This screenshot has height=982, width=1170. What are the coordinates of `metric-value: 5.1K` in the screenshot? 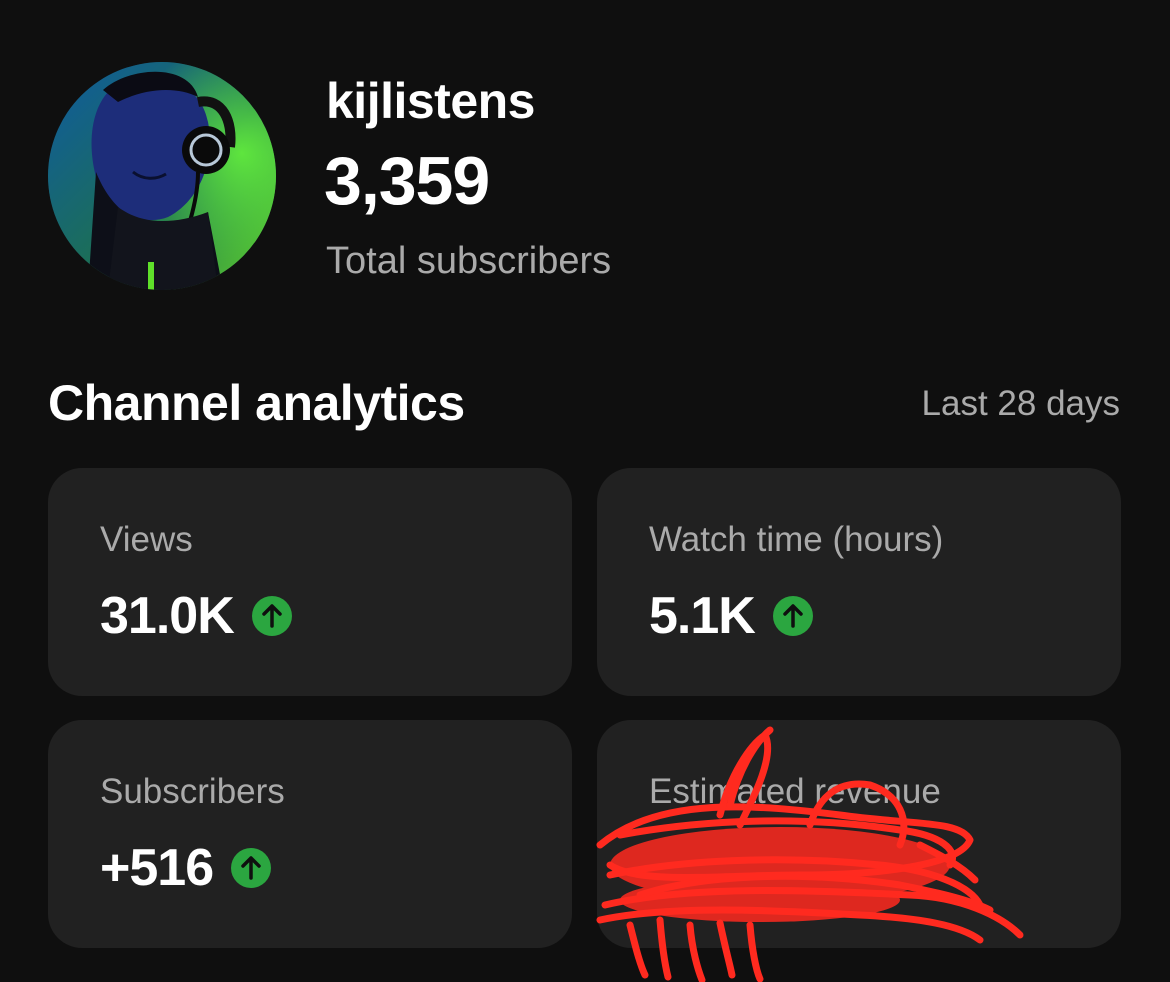 It's located at (702, 616).